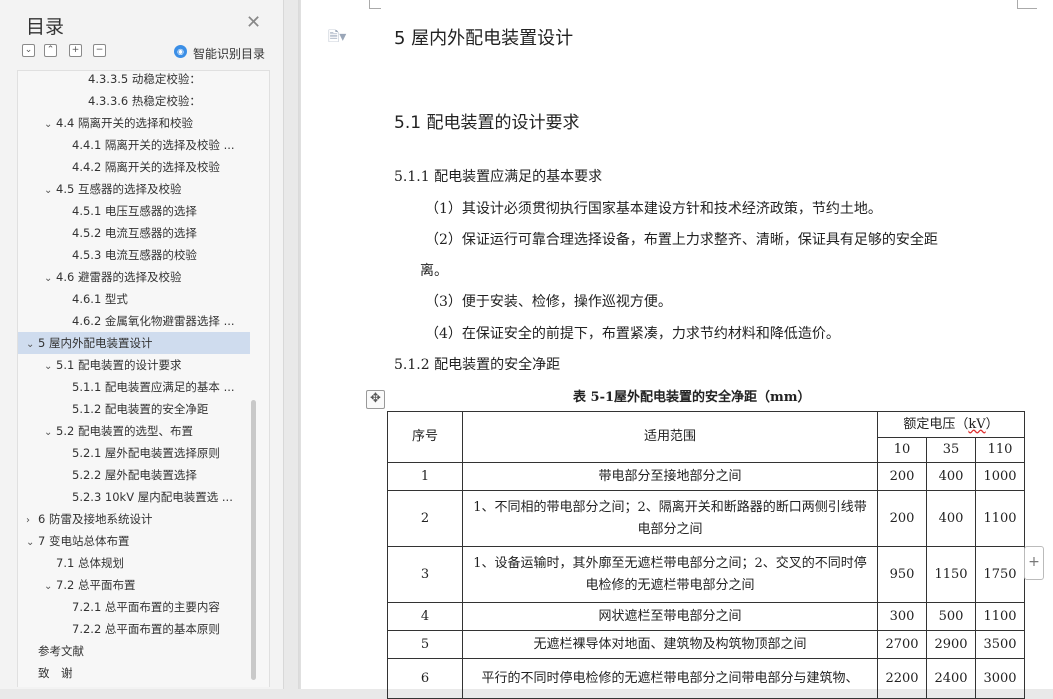 This screenshot has height=699, width=1053. I want to click on toc-item-label: 7.2.1 总平面布置的主要内容, so click(146, 607).